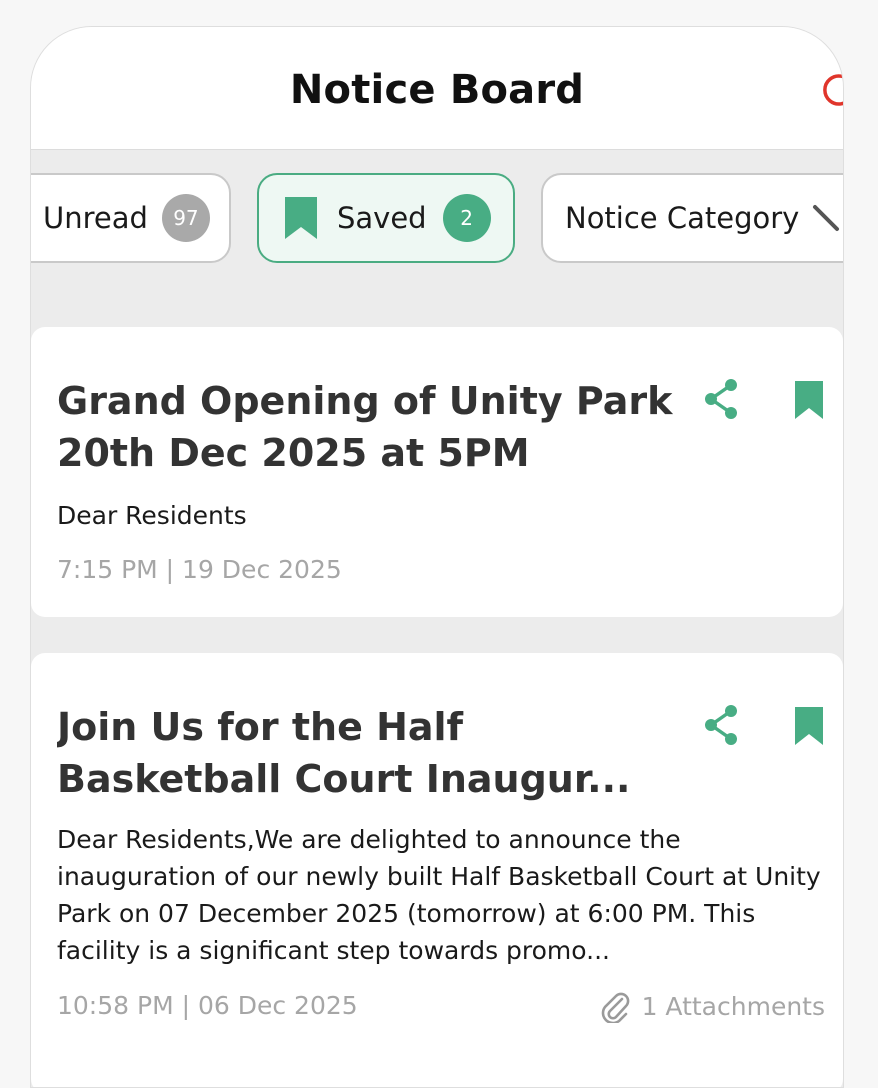  I want to click on attachments-label: 1 Attachments, so click(733, 1006).